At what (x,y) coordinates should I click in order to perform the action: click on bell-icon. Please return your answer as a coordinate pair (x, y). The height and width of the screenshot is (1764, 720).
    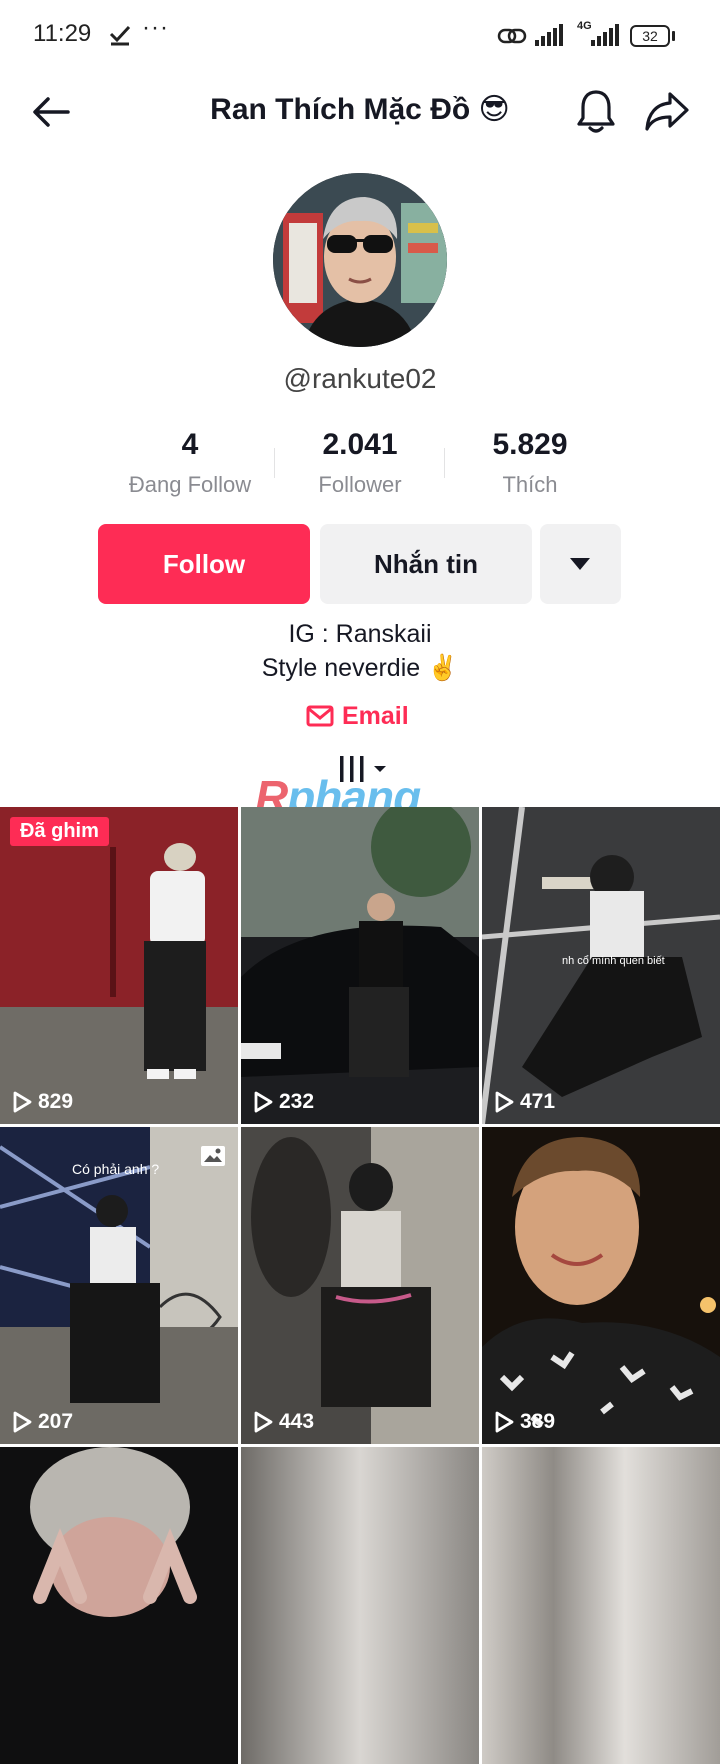
    Looking at the image, I should click on (596, 111).